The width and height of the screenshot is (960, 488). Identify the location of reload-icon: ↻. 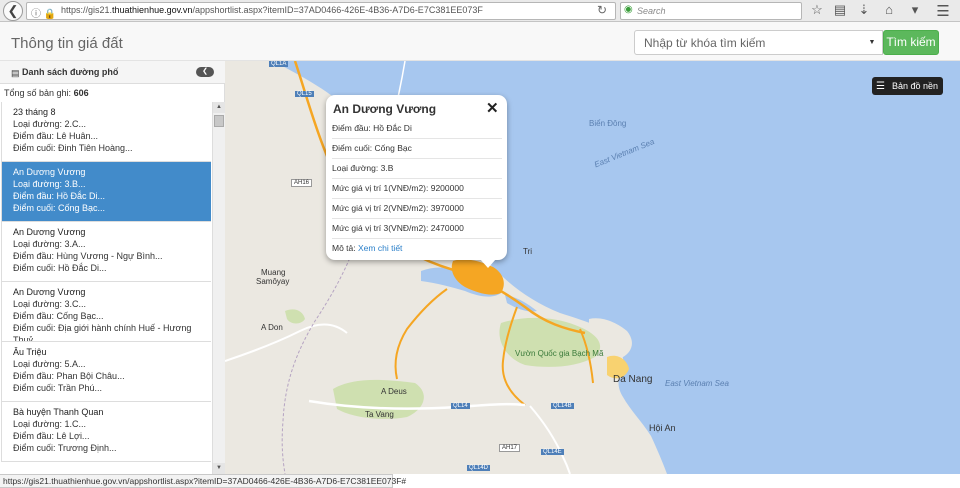
(602, 10).